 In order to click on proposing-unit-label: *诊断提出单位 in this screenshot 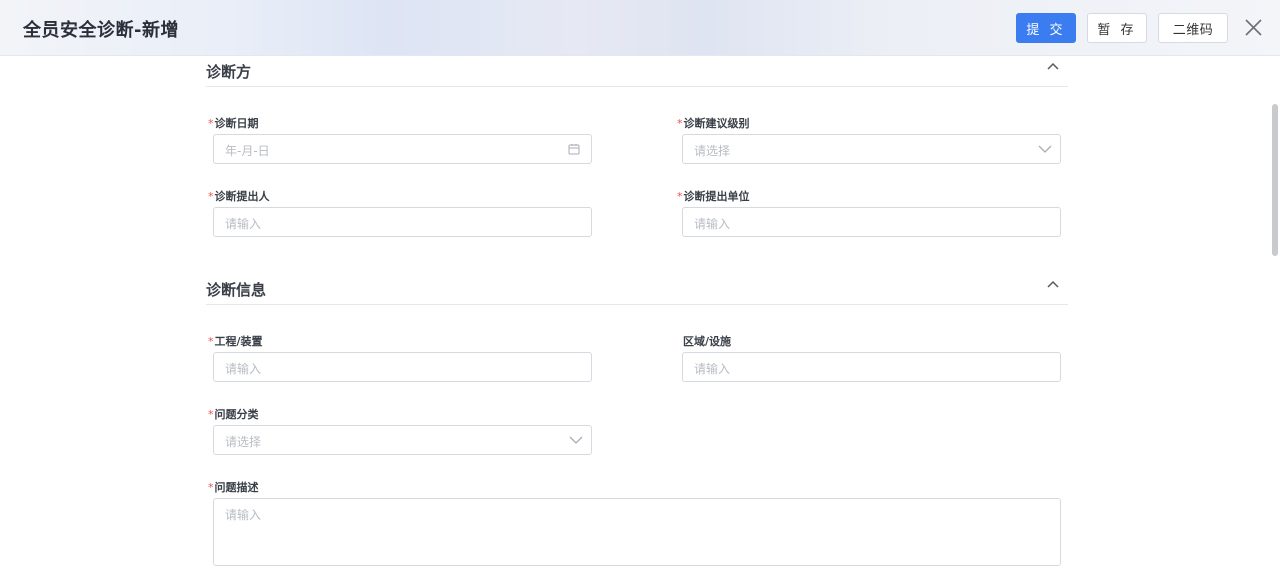, I will do `click(713, 196)`.